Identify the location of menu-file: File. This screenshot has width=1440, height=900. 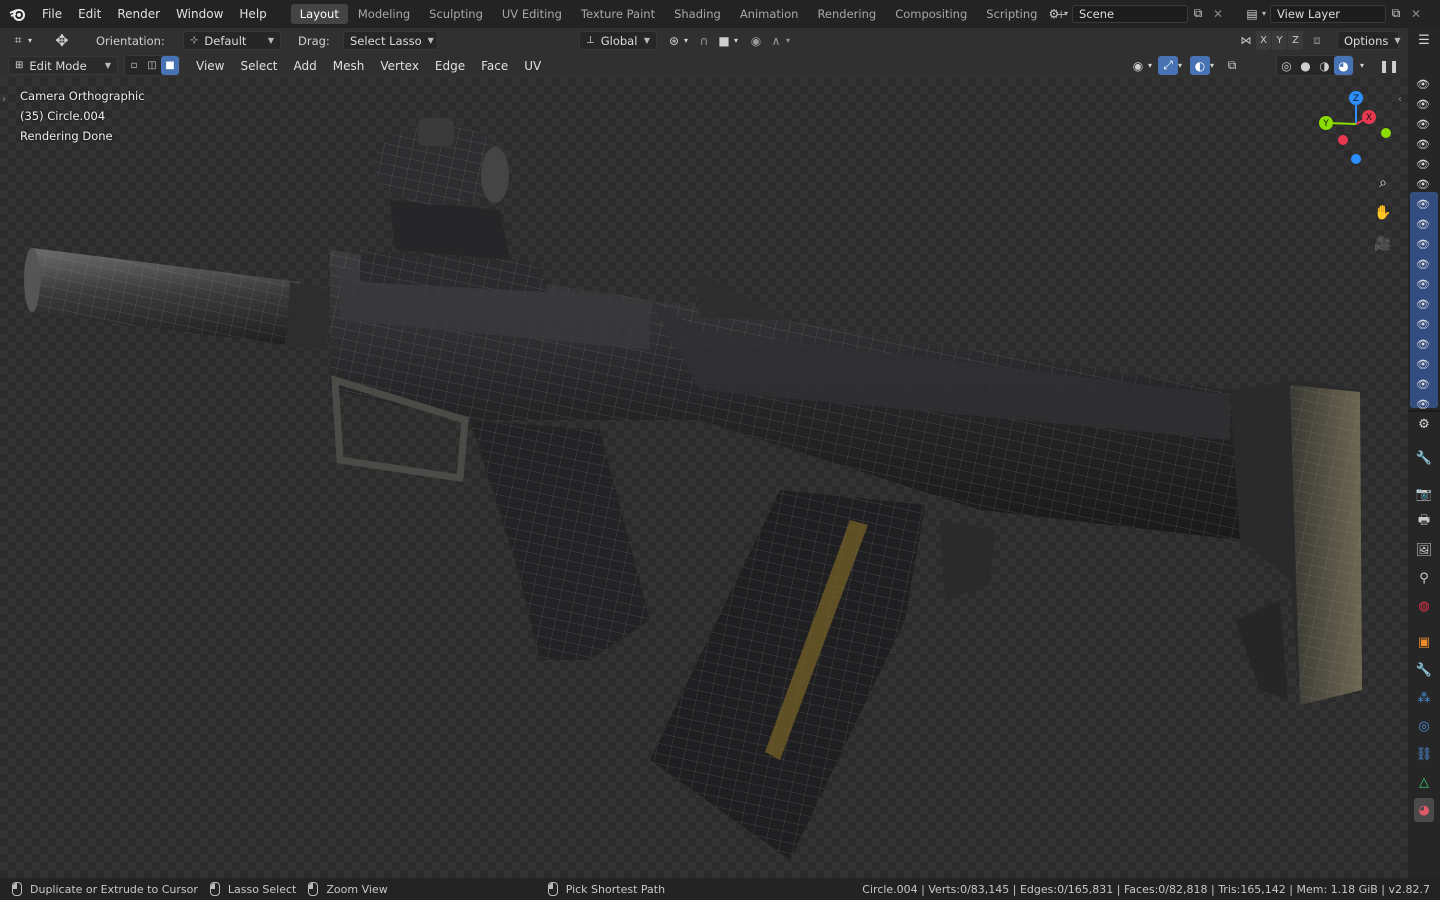
(52, 14).